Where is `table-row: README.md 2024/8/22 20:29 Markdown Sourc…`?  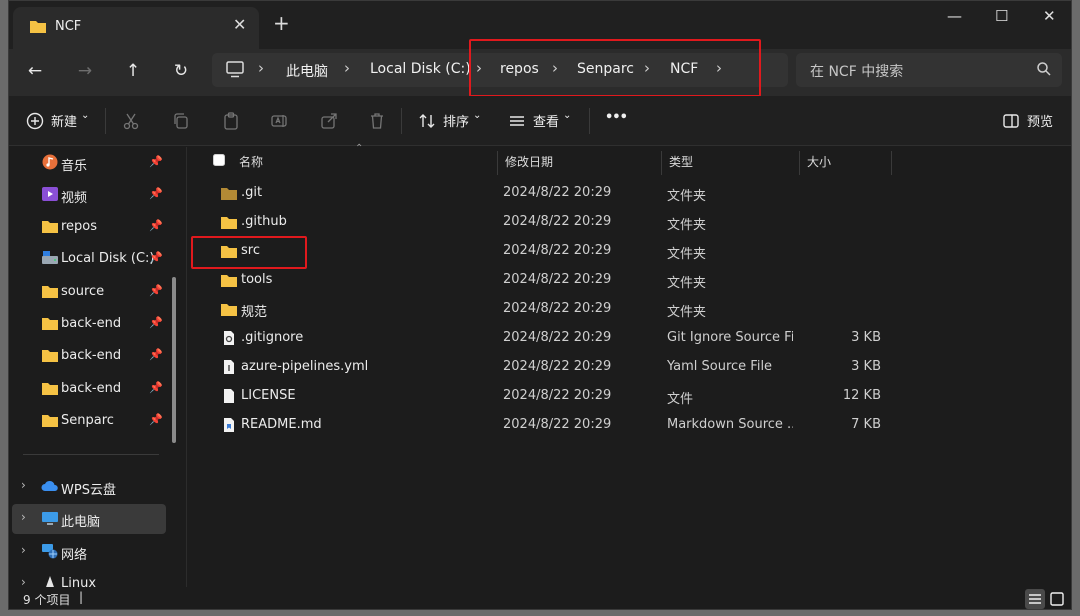 table-row: README.md 2024/8/22 20:29 Markdown Sourc… is located at coordinates (540, 425).